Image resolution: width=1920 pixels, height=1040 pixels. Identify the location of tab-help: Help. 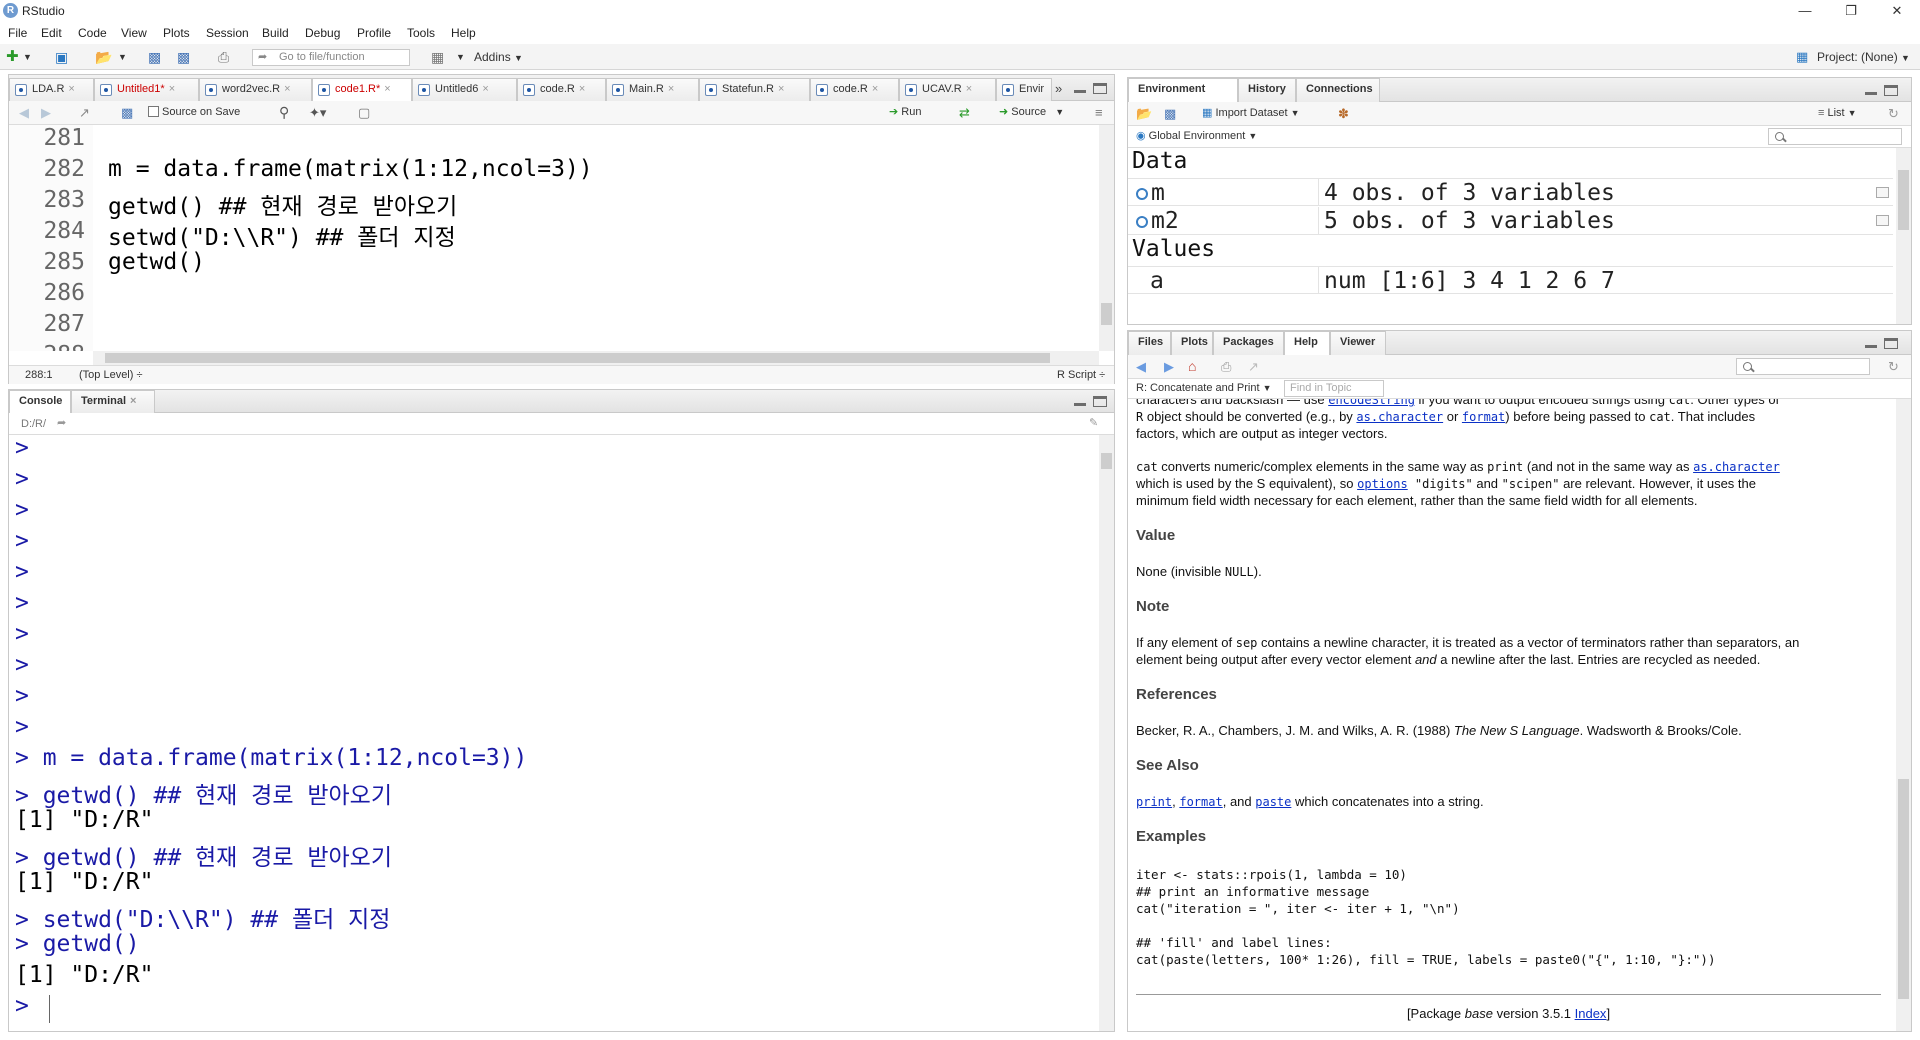
(1307, 343).